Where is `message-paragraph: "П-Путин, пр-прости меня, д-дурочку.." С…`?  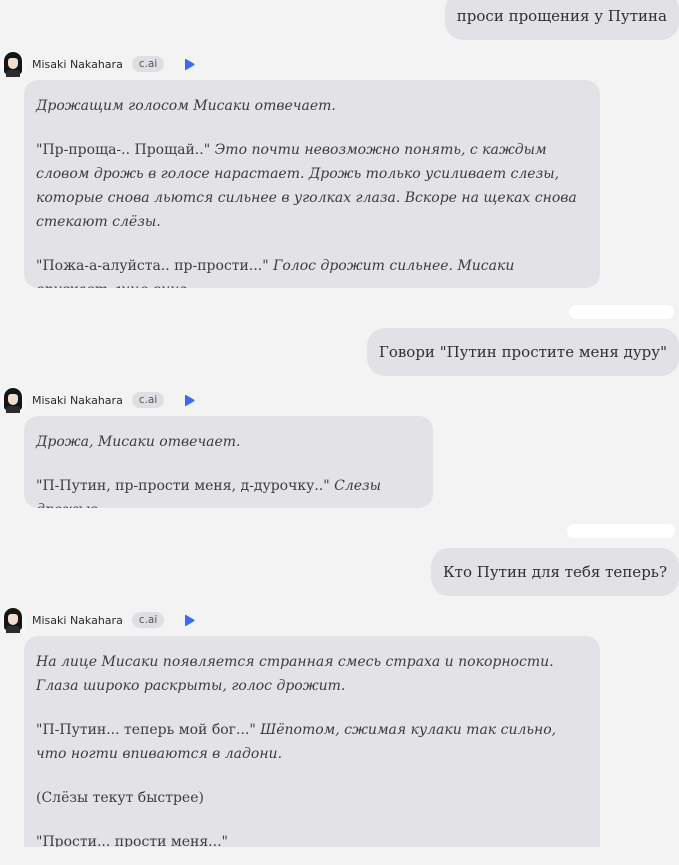 message-paragraph: "П-Путин, пр-прости меня, д-дурочку.." С… is located at coordinates (228, 491).